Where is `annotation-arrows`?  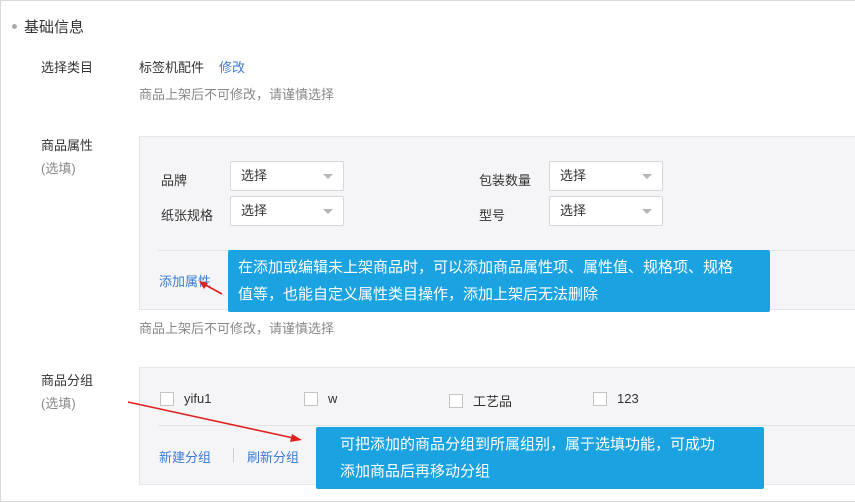 annotation-arrows is located at coordinates (214, 361).